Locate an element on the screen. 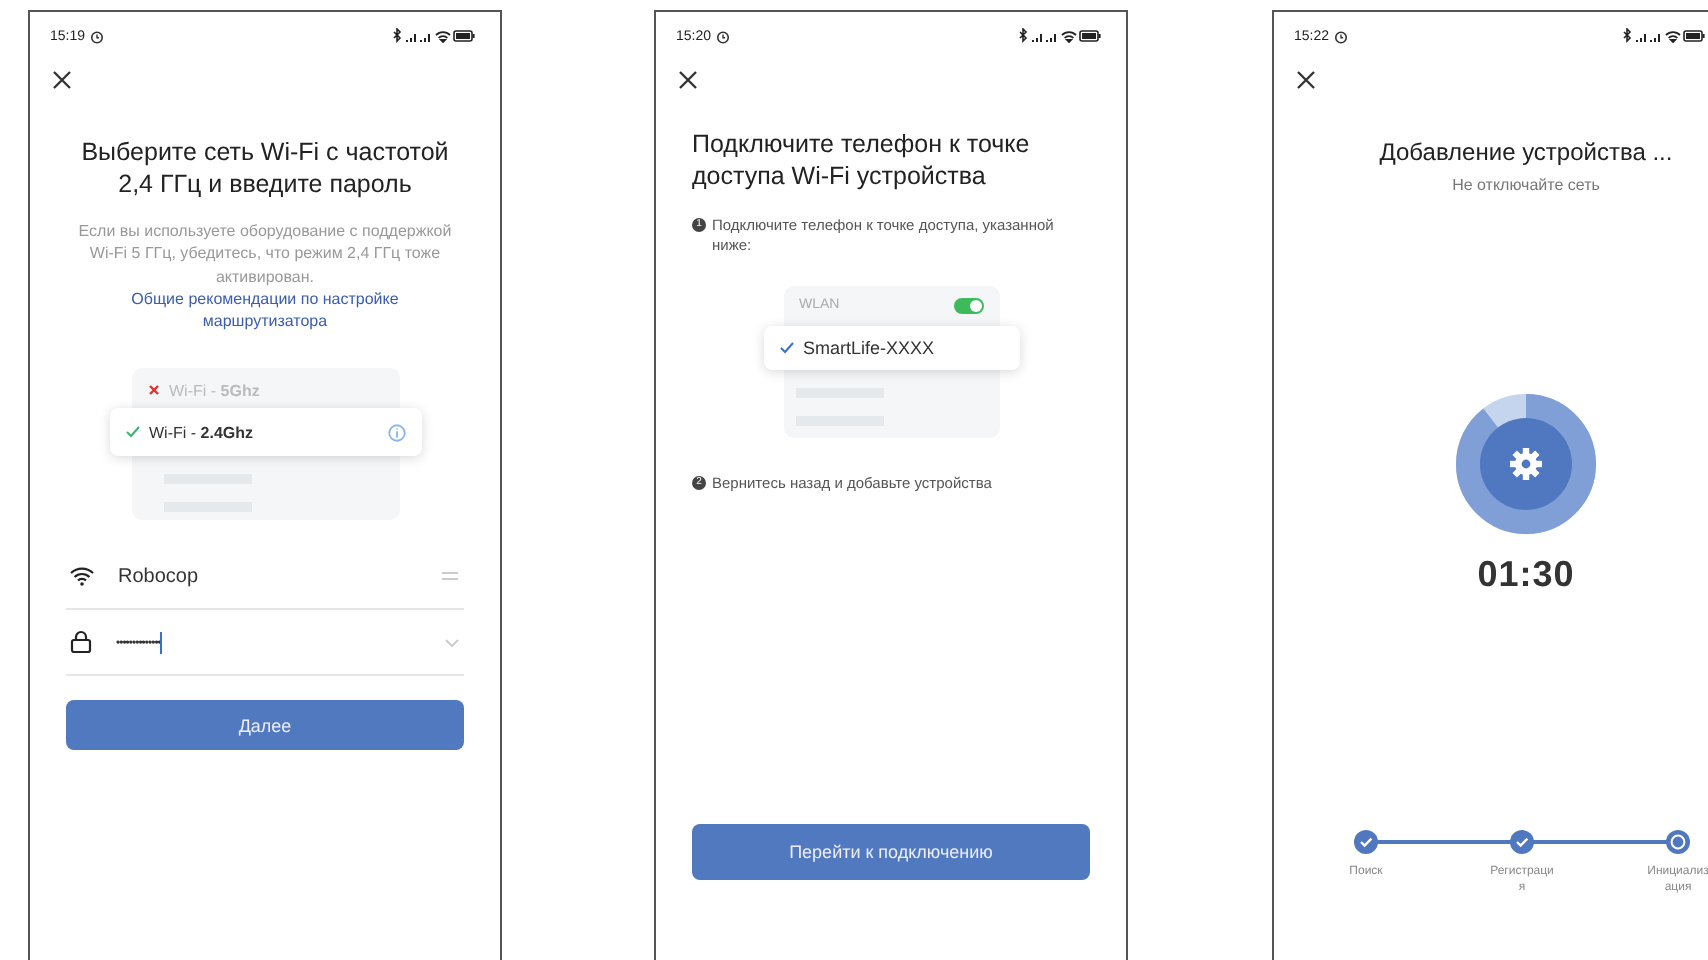 The image size is (1708, 960). network-name-value: Robocop is located at coordinates (159, 576).